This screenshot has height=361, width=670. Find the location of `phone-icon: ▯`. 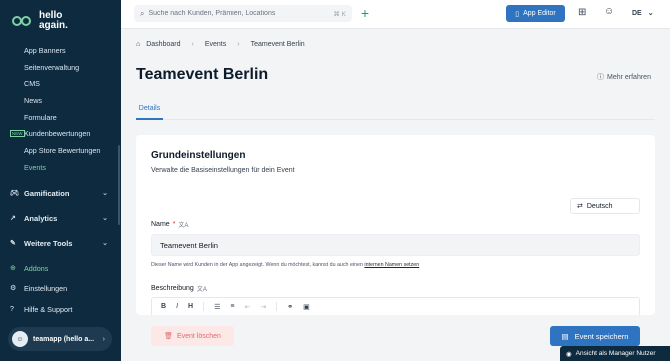

phone-icon: ▯ is located at coordinates (517, 14).